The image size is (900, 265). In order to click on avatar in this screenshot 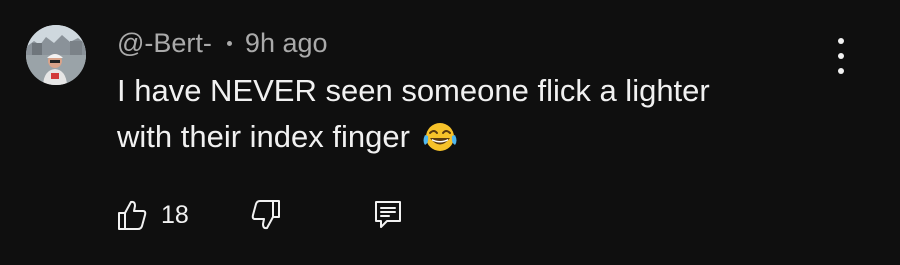, I will do `click(56, 55)`.